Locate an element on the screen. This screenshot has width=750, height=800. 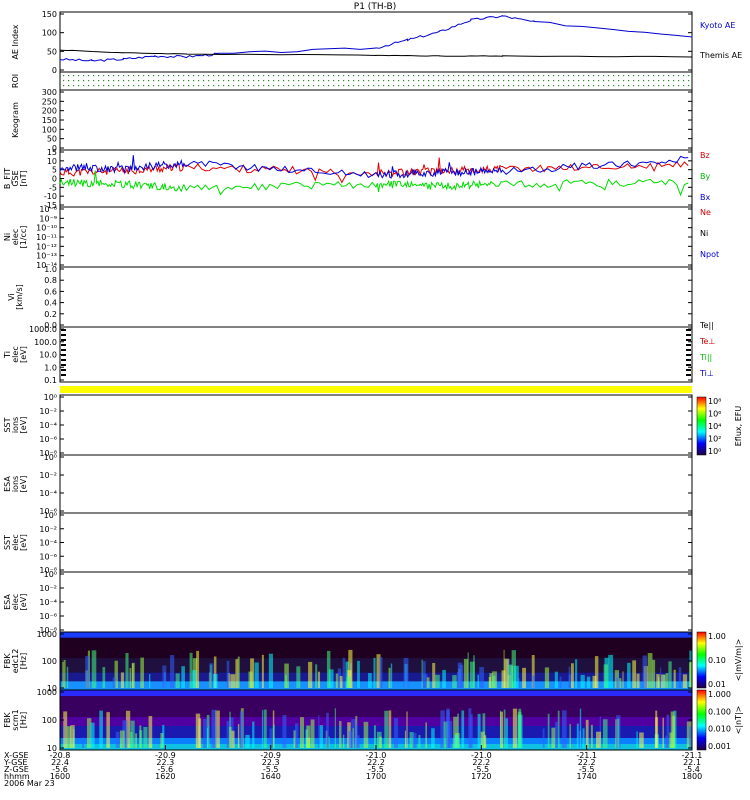
colorbar-fbk_b: 1.000 0.100 0.010 0.001<|nT|> is located at coordinates (719, 720).